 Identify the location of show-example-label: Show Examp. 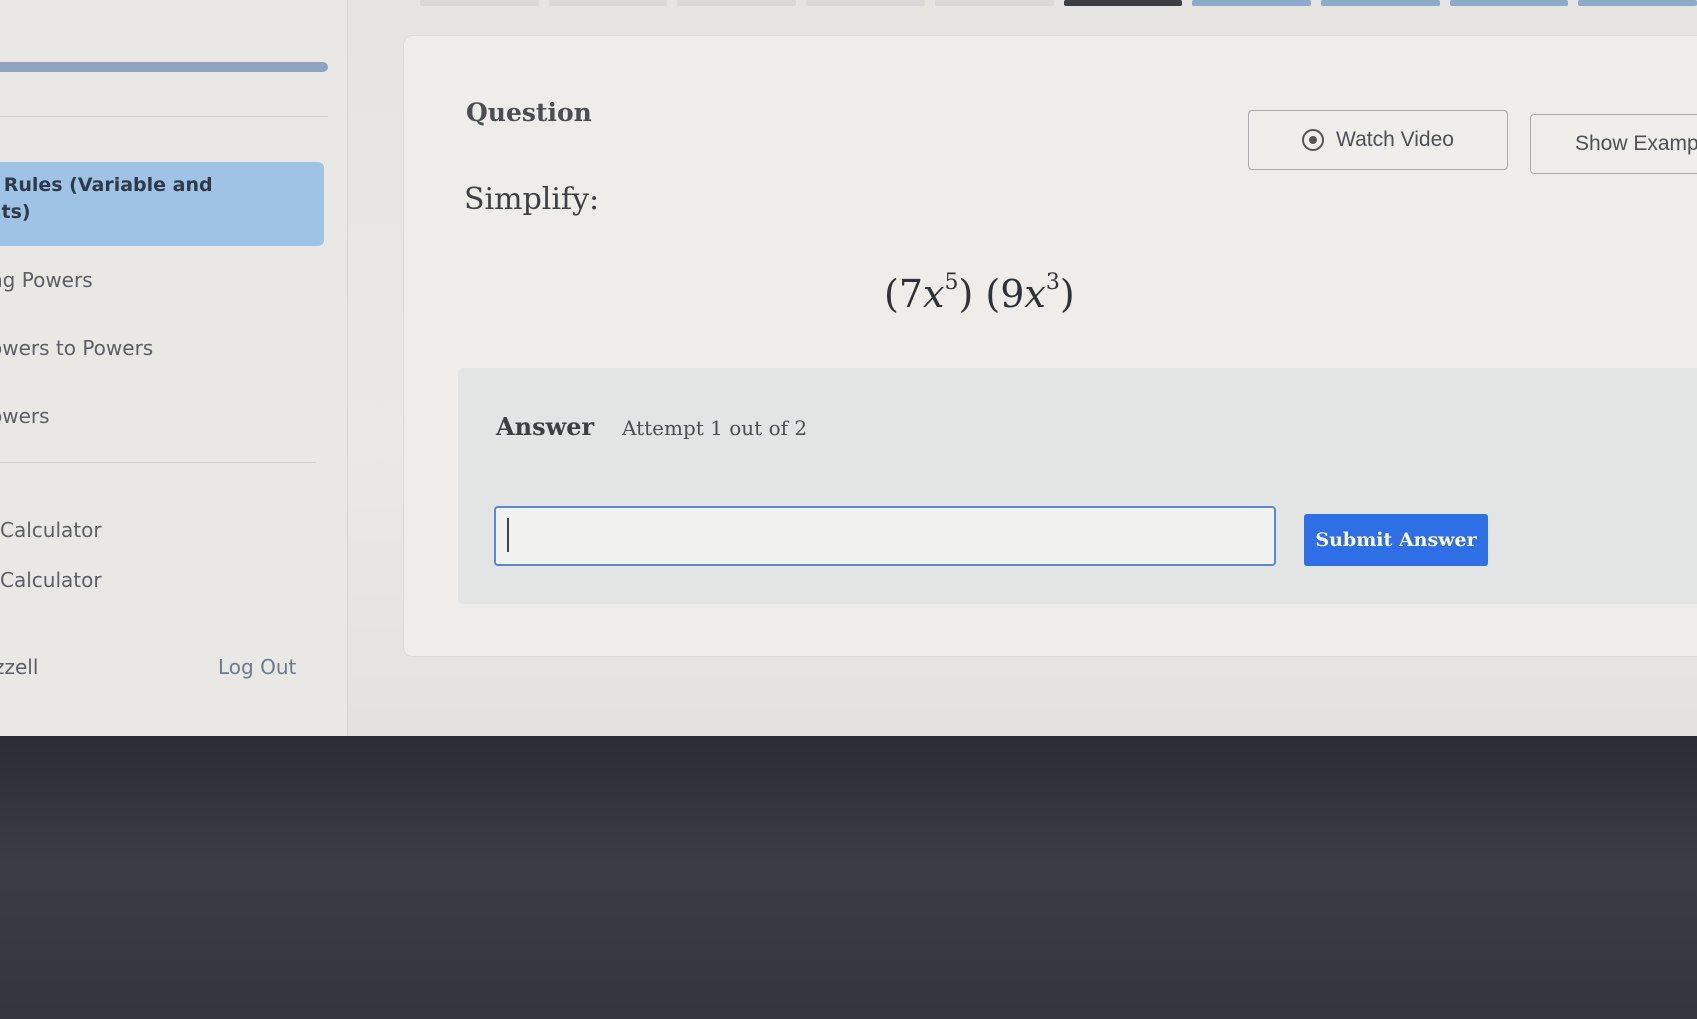
(1636, 143).